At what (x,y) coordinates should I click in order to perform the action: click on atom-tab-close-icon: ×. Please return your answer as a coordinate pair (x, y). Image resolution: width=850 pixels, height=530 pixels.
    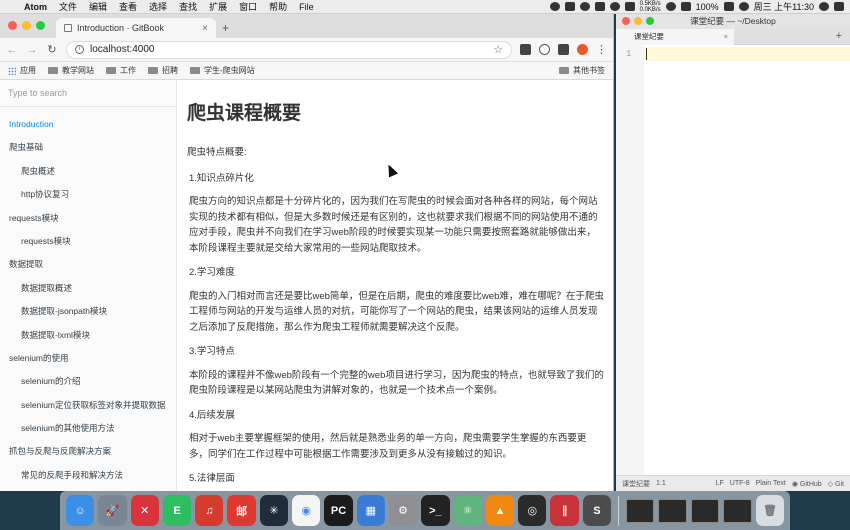
    Looking at the image, I should click on (726, 37).